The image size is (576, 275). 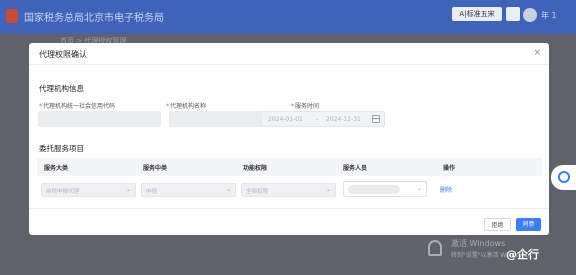 I want to click on col-header-action: 操作, so click(x=449, y=168).